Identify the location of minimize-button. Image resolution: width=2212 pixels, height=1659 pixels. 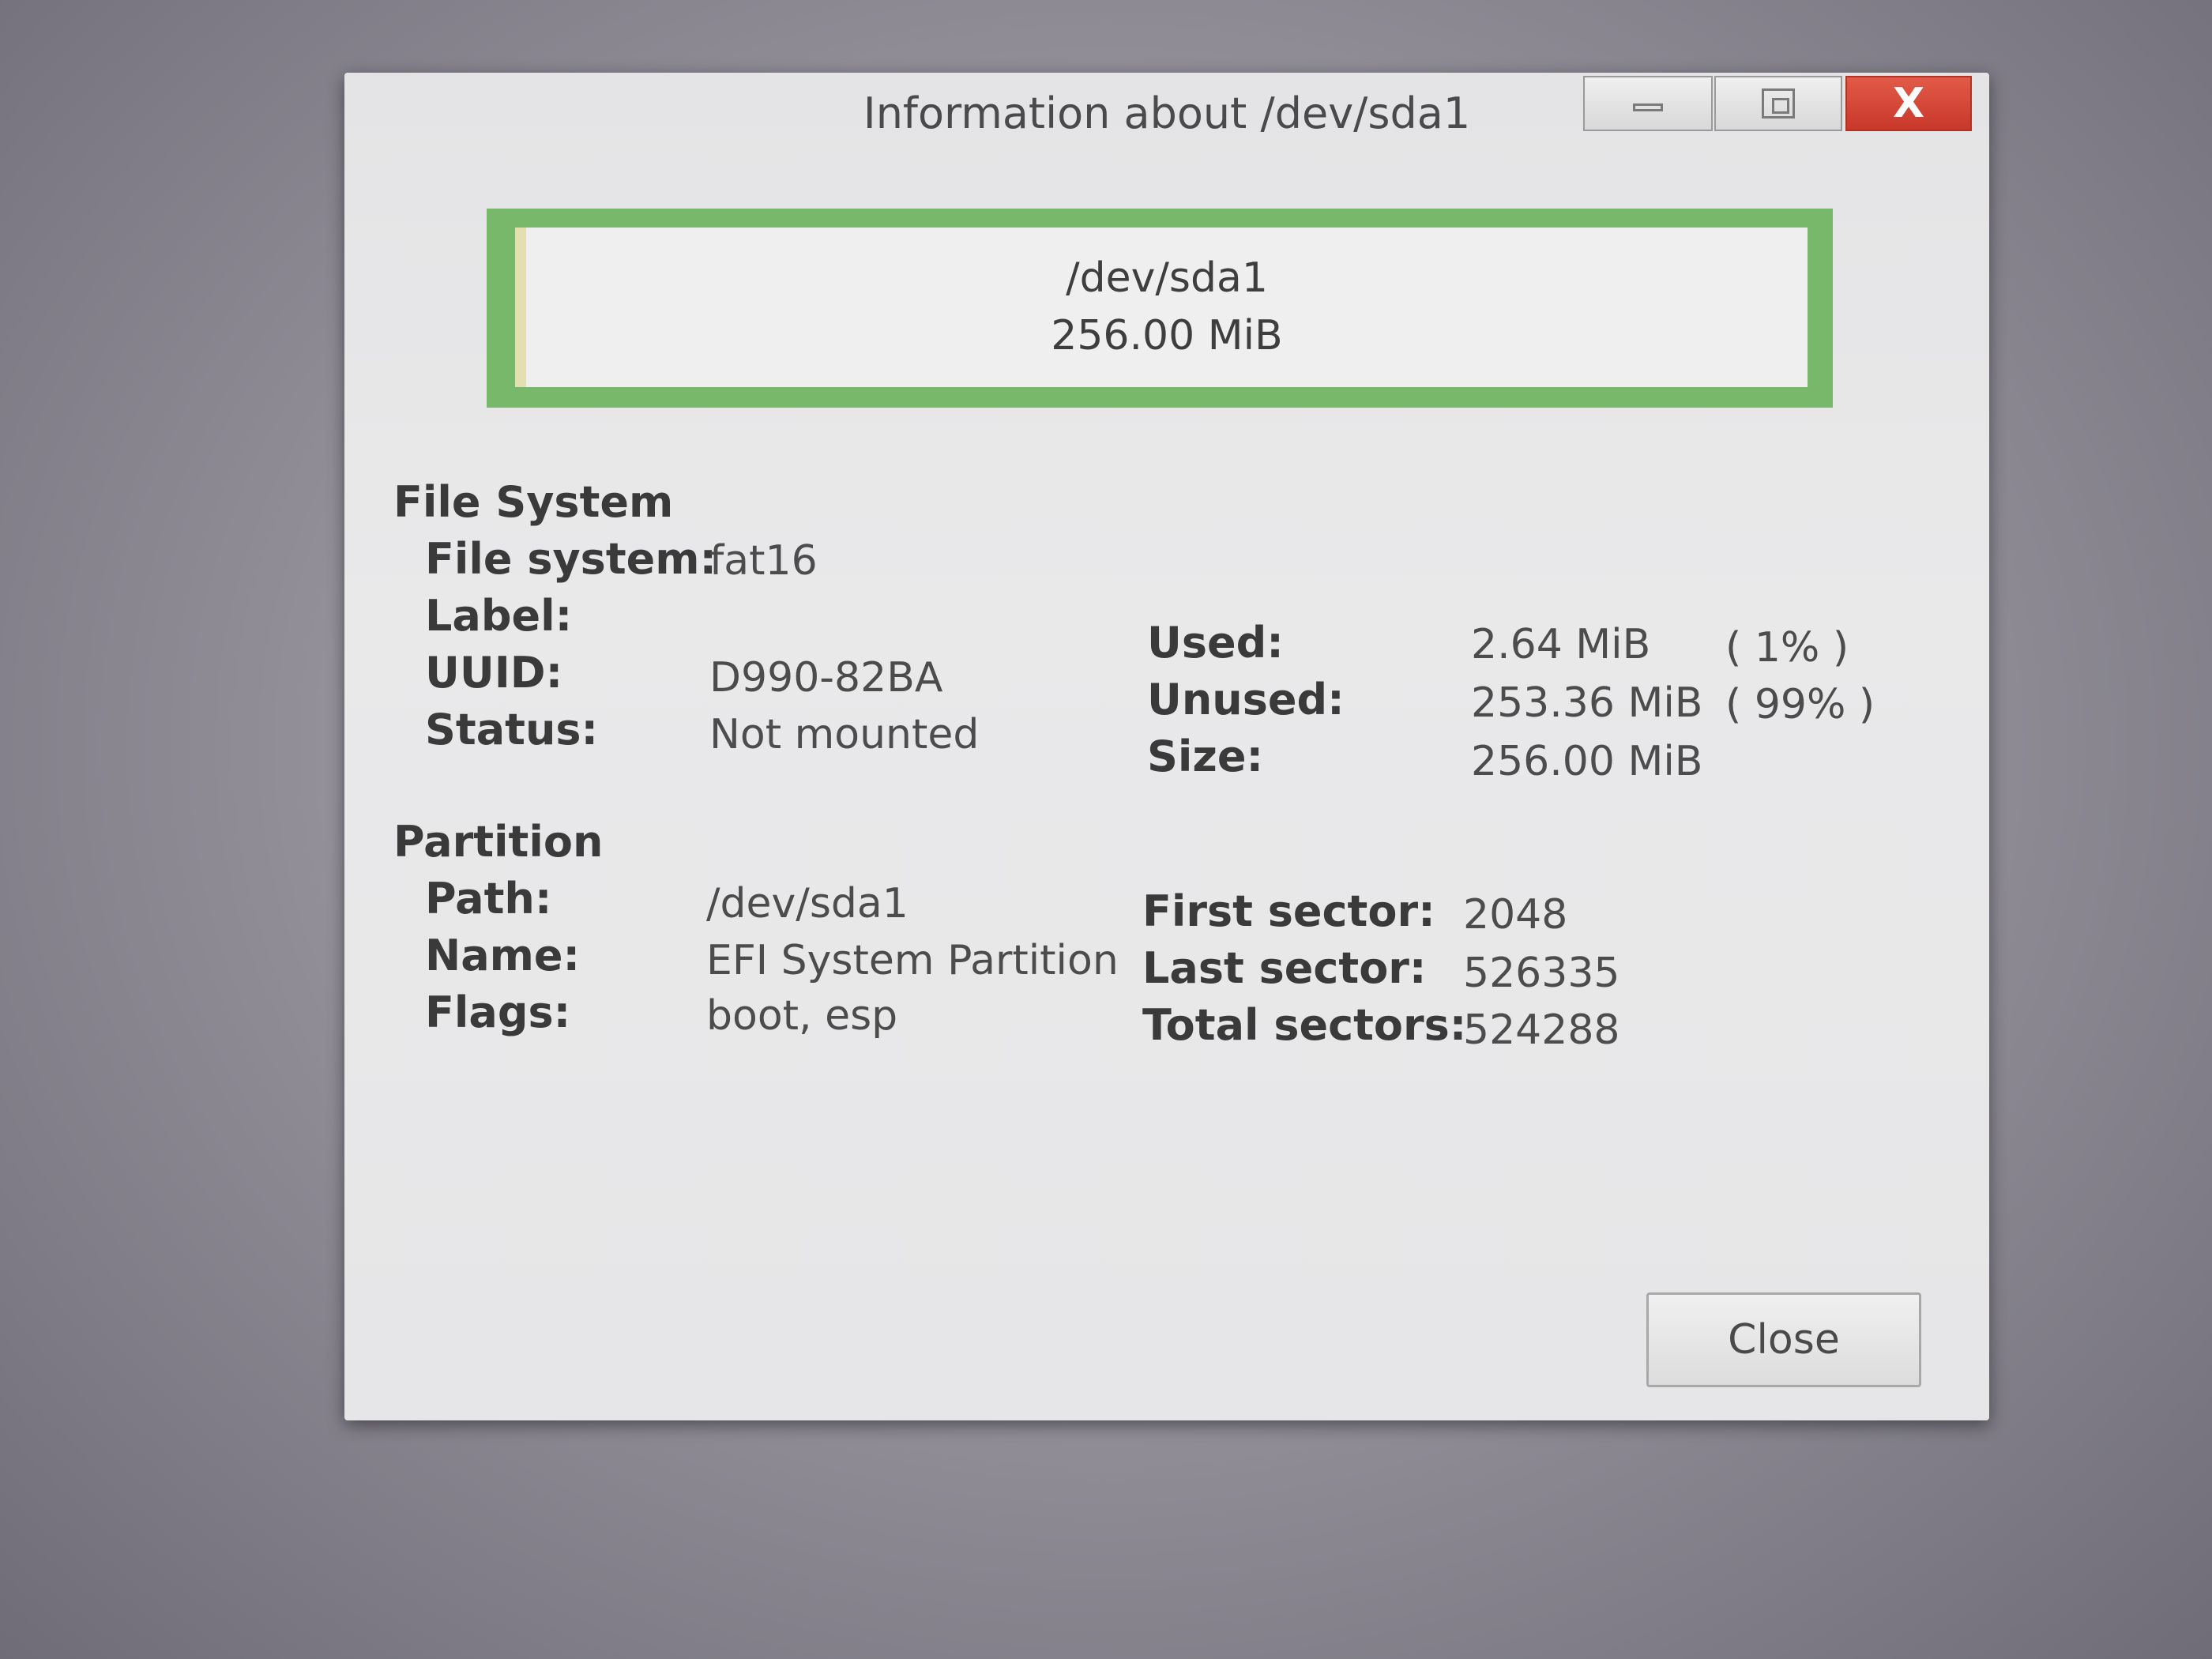
(1648, 104).